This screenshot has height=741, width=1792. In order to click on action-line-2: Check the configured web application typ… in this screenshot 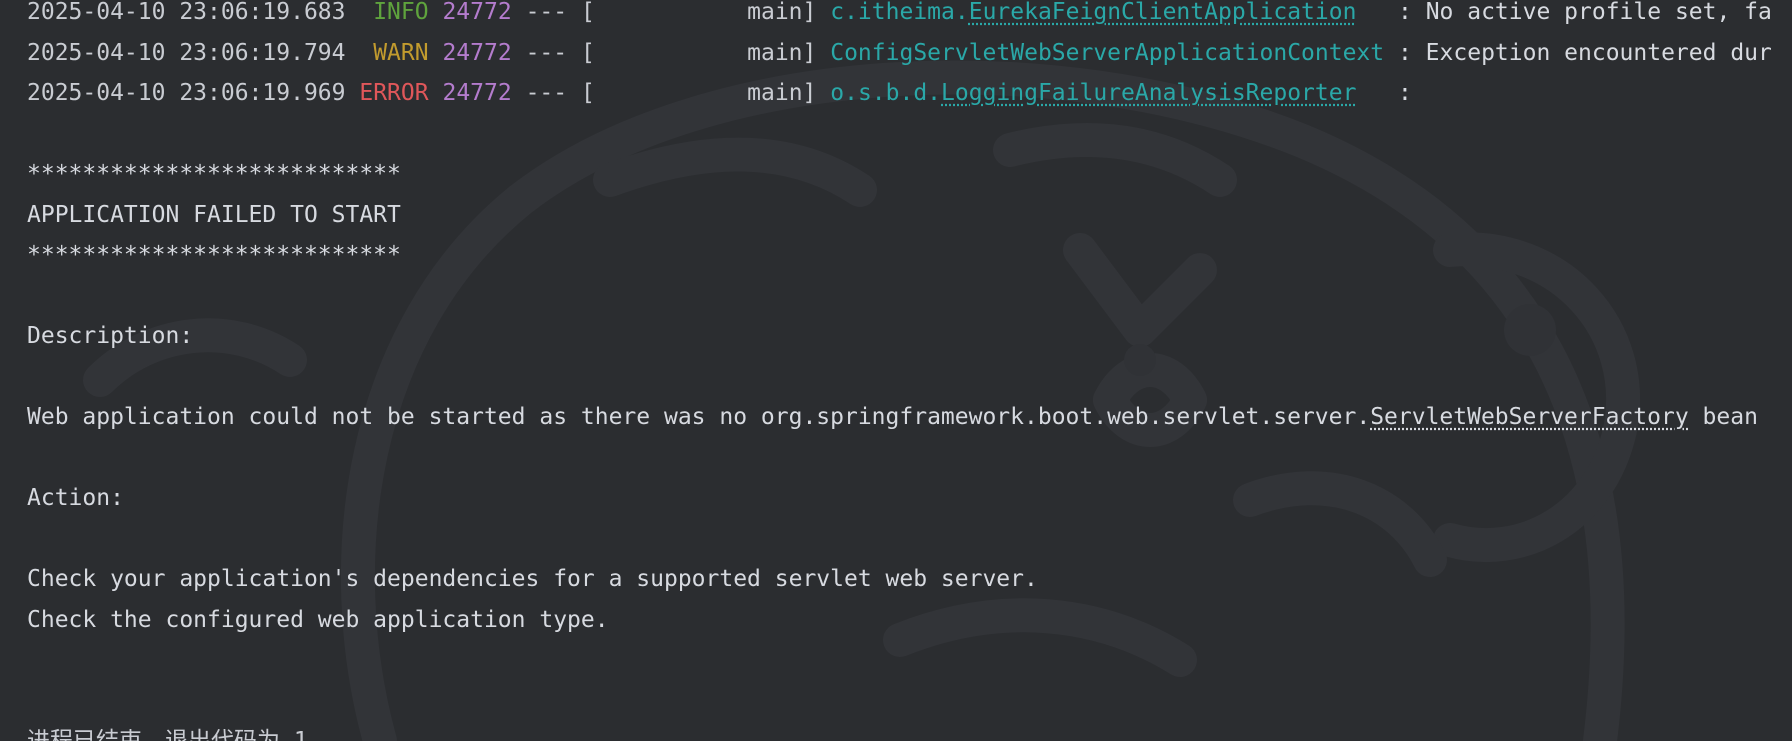, I will do `click(318, 619)`.